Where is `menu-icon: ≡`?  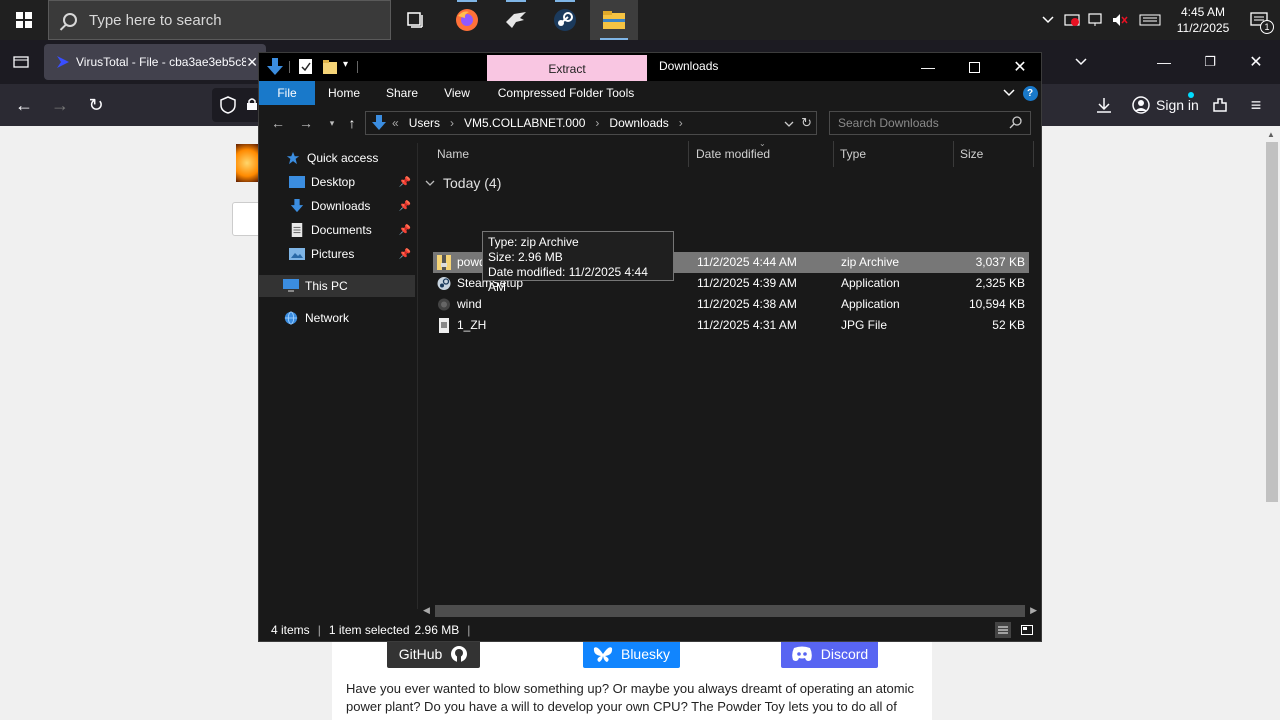 menu-icon: ≡ is located at coordinates (1256, 105).